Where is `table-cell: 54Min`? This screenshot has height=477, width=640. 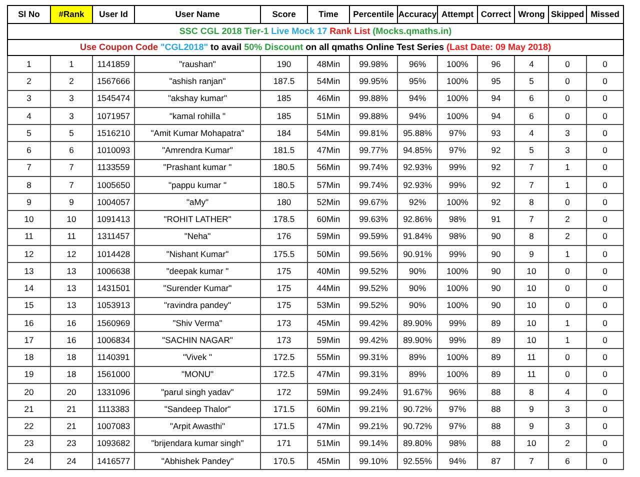 table-cell: 54Min is located at coordinates (329, 133).